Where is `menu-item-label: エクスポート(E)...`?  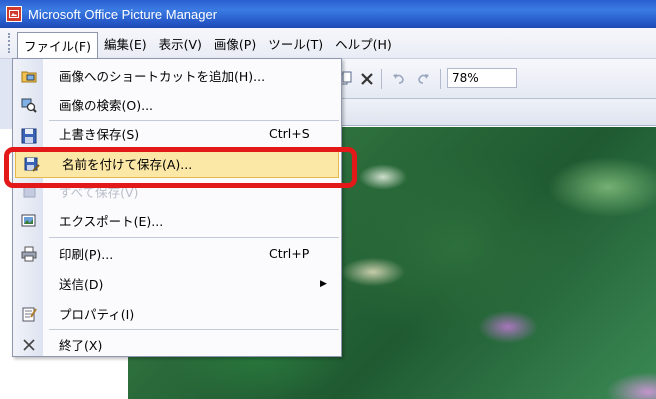 menu-item-label: エクスポート(E)... is located at coordinates (111, 221).